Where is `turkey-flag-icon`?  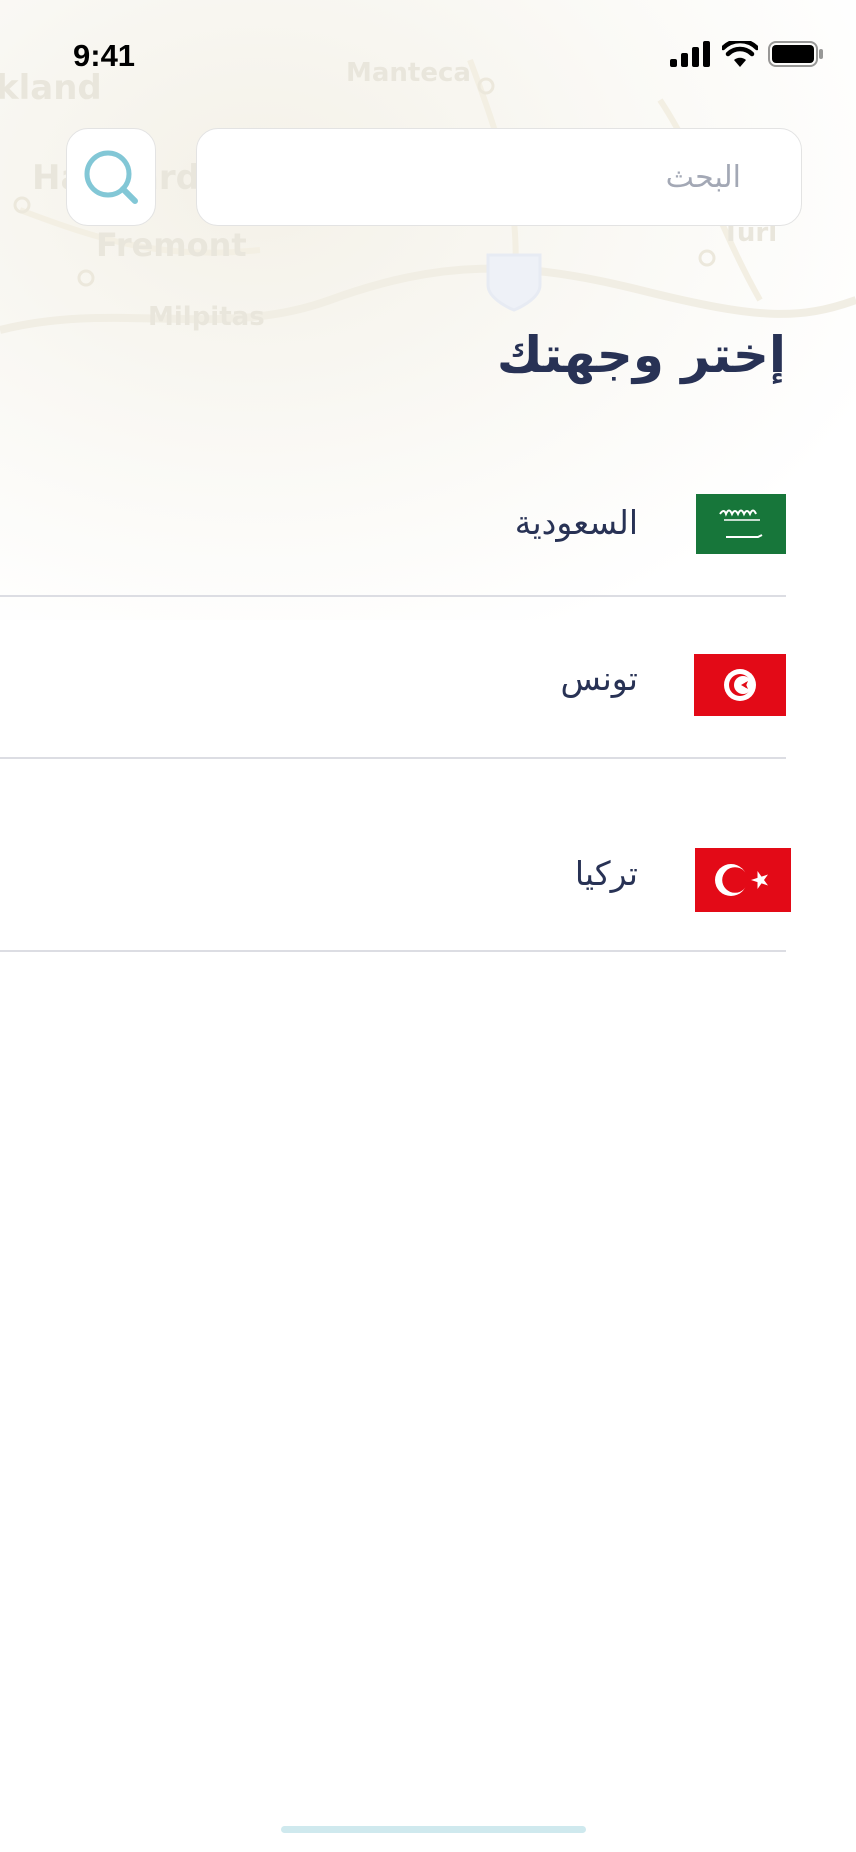 turkey-flag-icon is located at coordinates (743, 880).